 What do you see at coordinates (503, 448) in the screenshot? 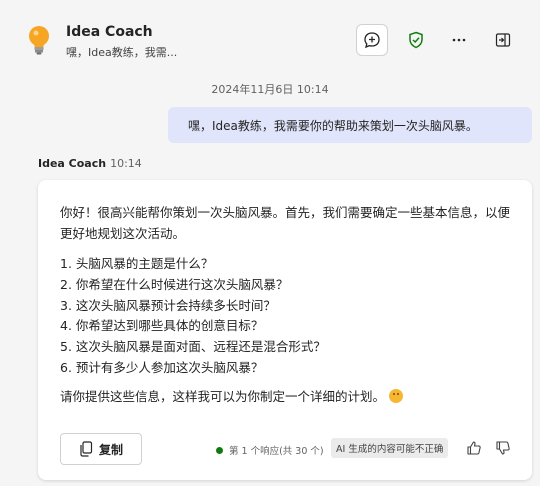
I see `thumbs-down-icon` at bounding box center [503, 448].